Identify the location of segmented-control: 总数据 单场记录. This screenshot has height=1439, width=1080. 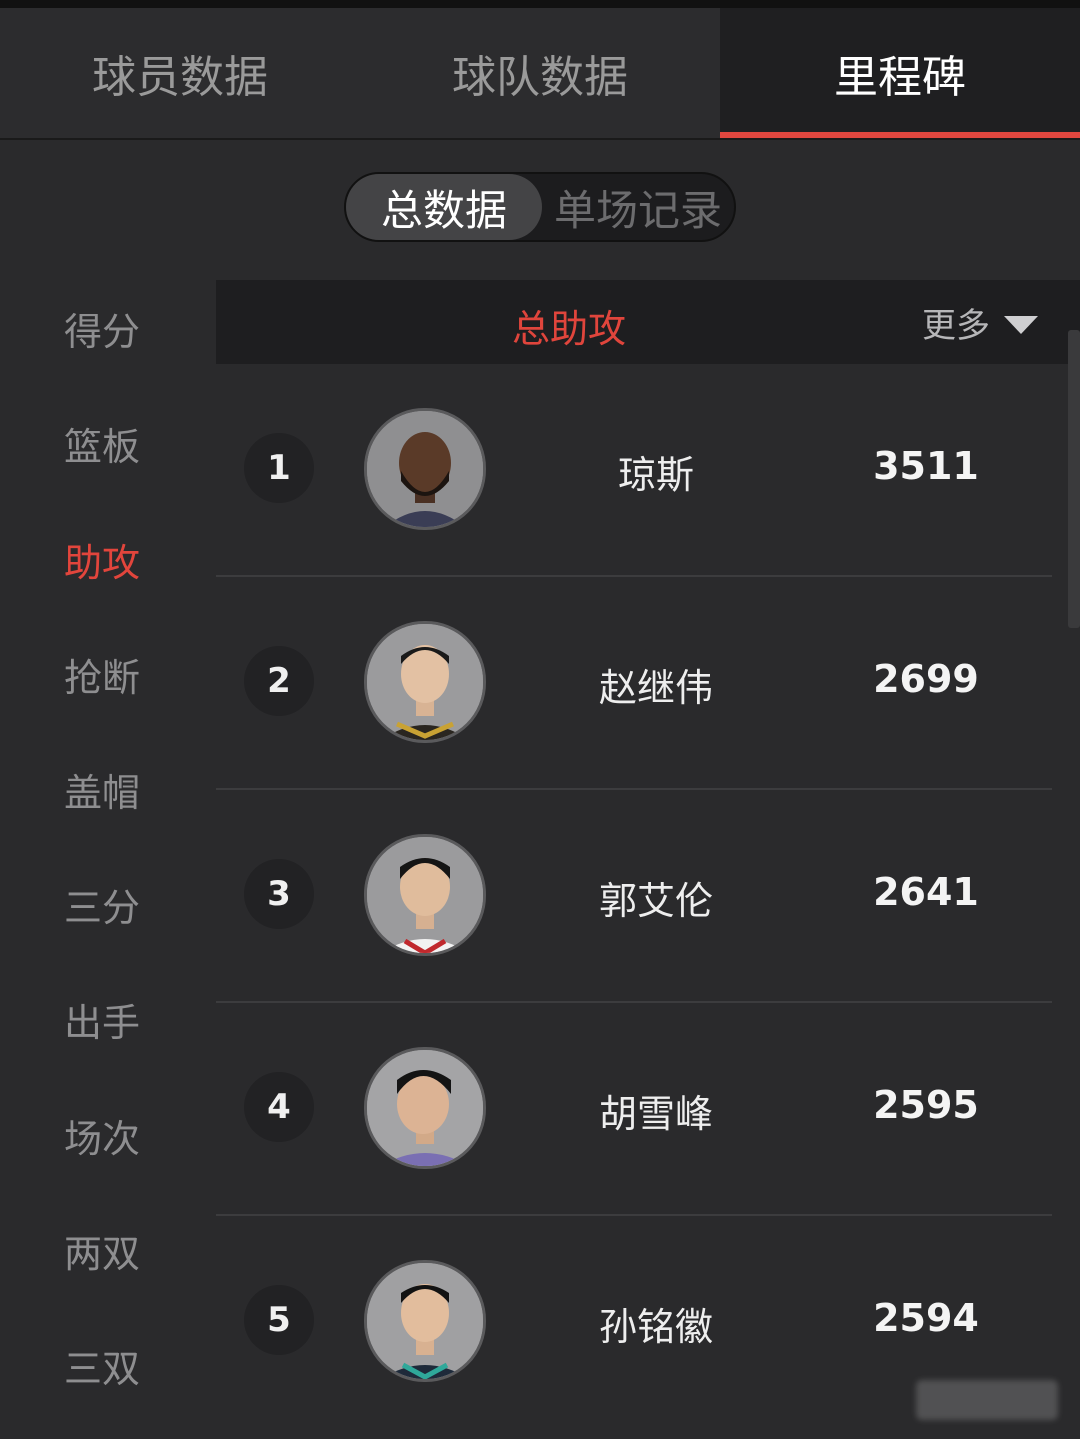
(540, 207).